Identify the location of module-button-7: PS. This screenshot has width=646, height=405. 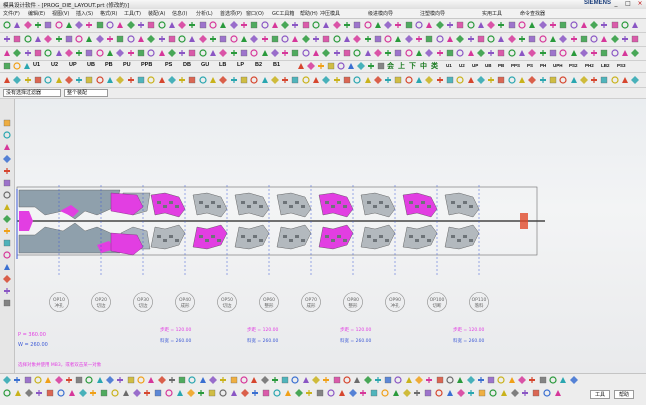
(168, 66).